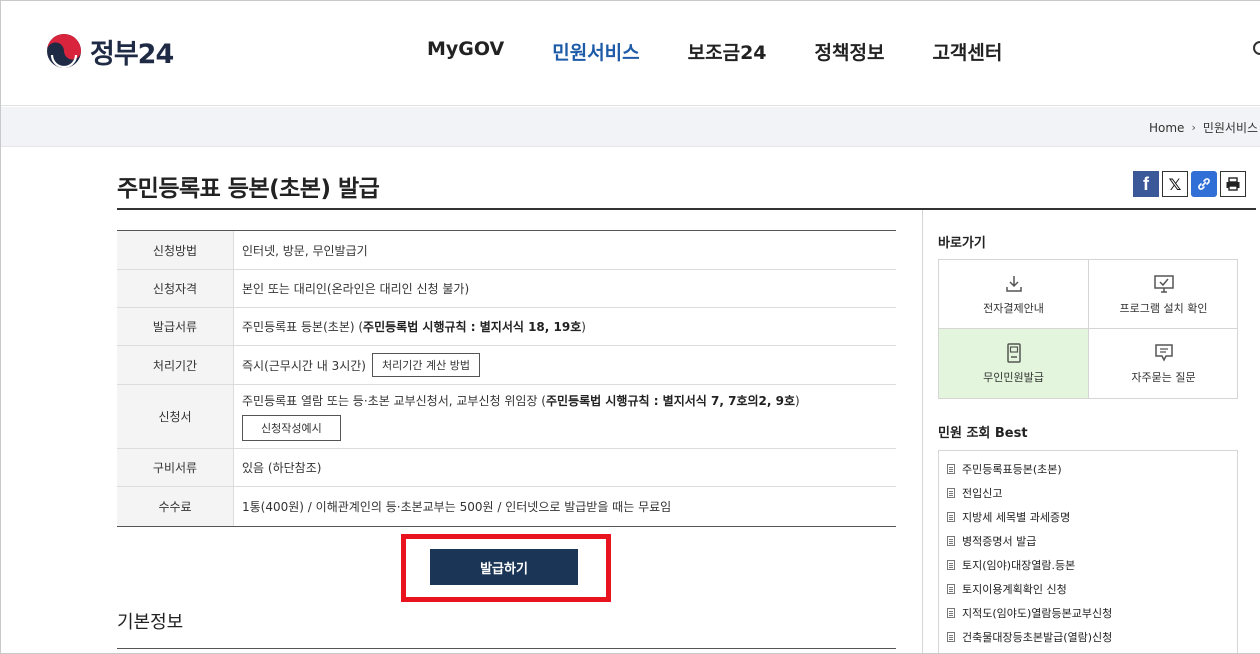 Image resolution: width=1260 pixels, height=654 pixels. I want to click on row-label: 수수료, so click(175, 506).